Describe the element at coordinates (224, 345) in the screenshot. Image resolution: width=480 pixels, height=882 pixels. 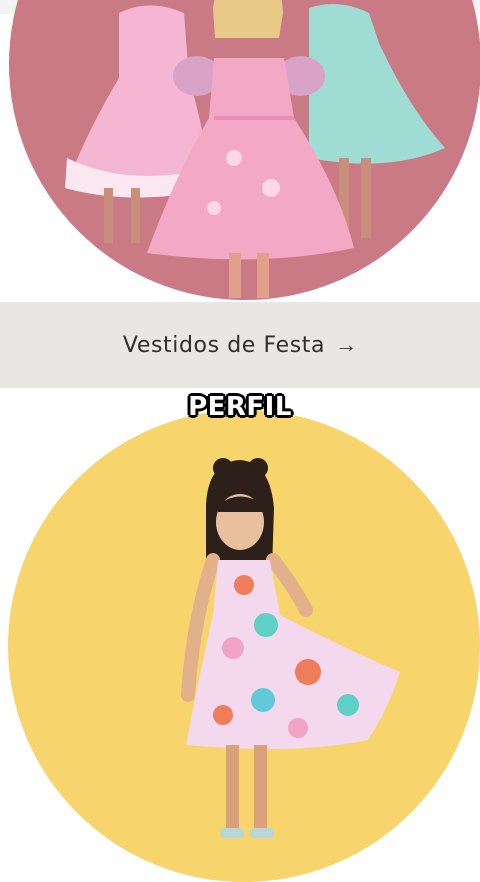
I see `category-label: Vestidos de Festa` at that location.